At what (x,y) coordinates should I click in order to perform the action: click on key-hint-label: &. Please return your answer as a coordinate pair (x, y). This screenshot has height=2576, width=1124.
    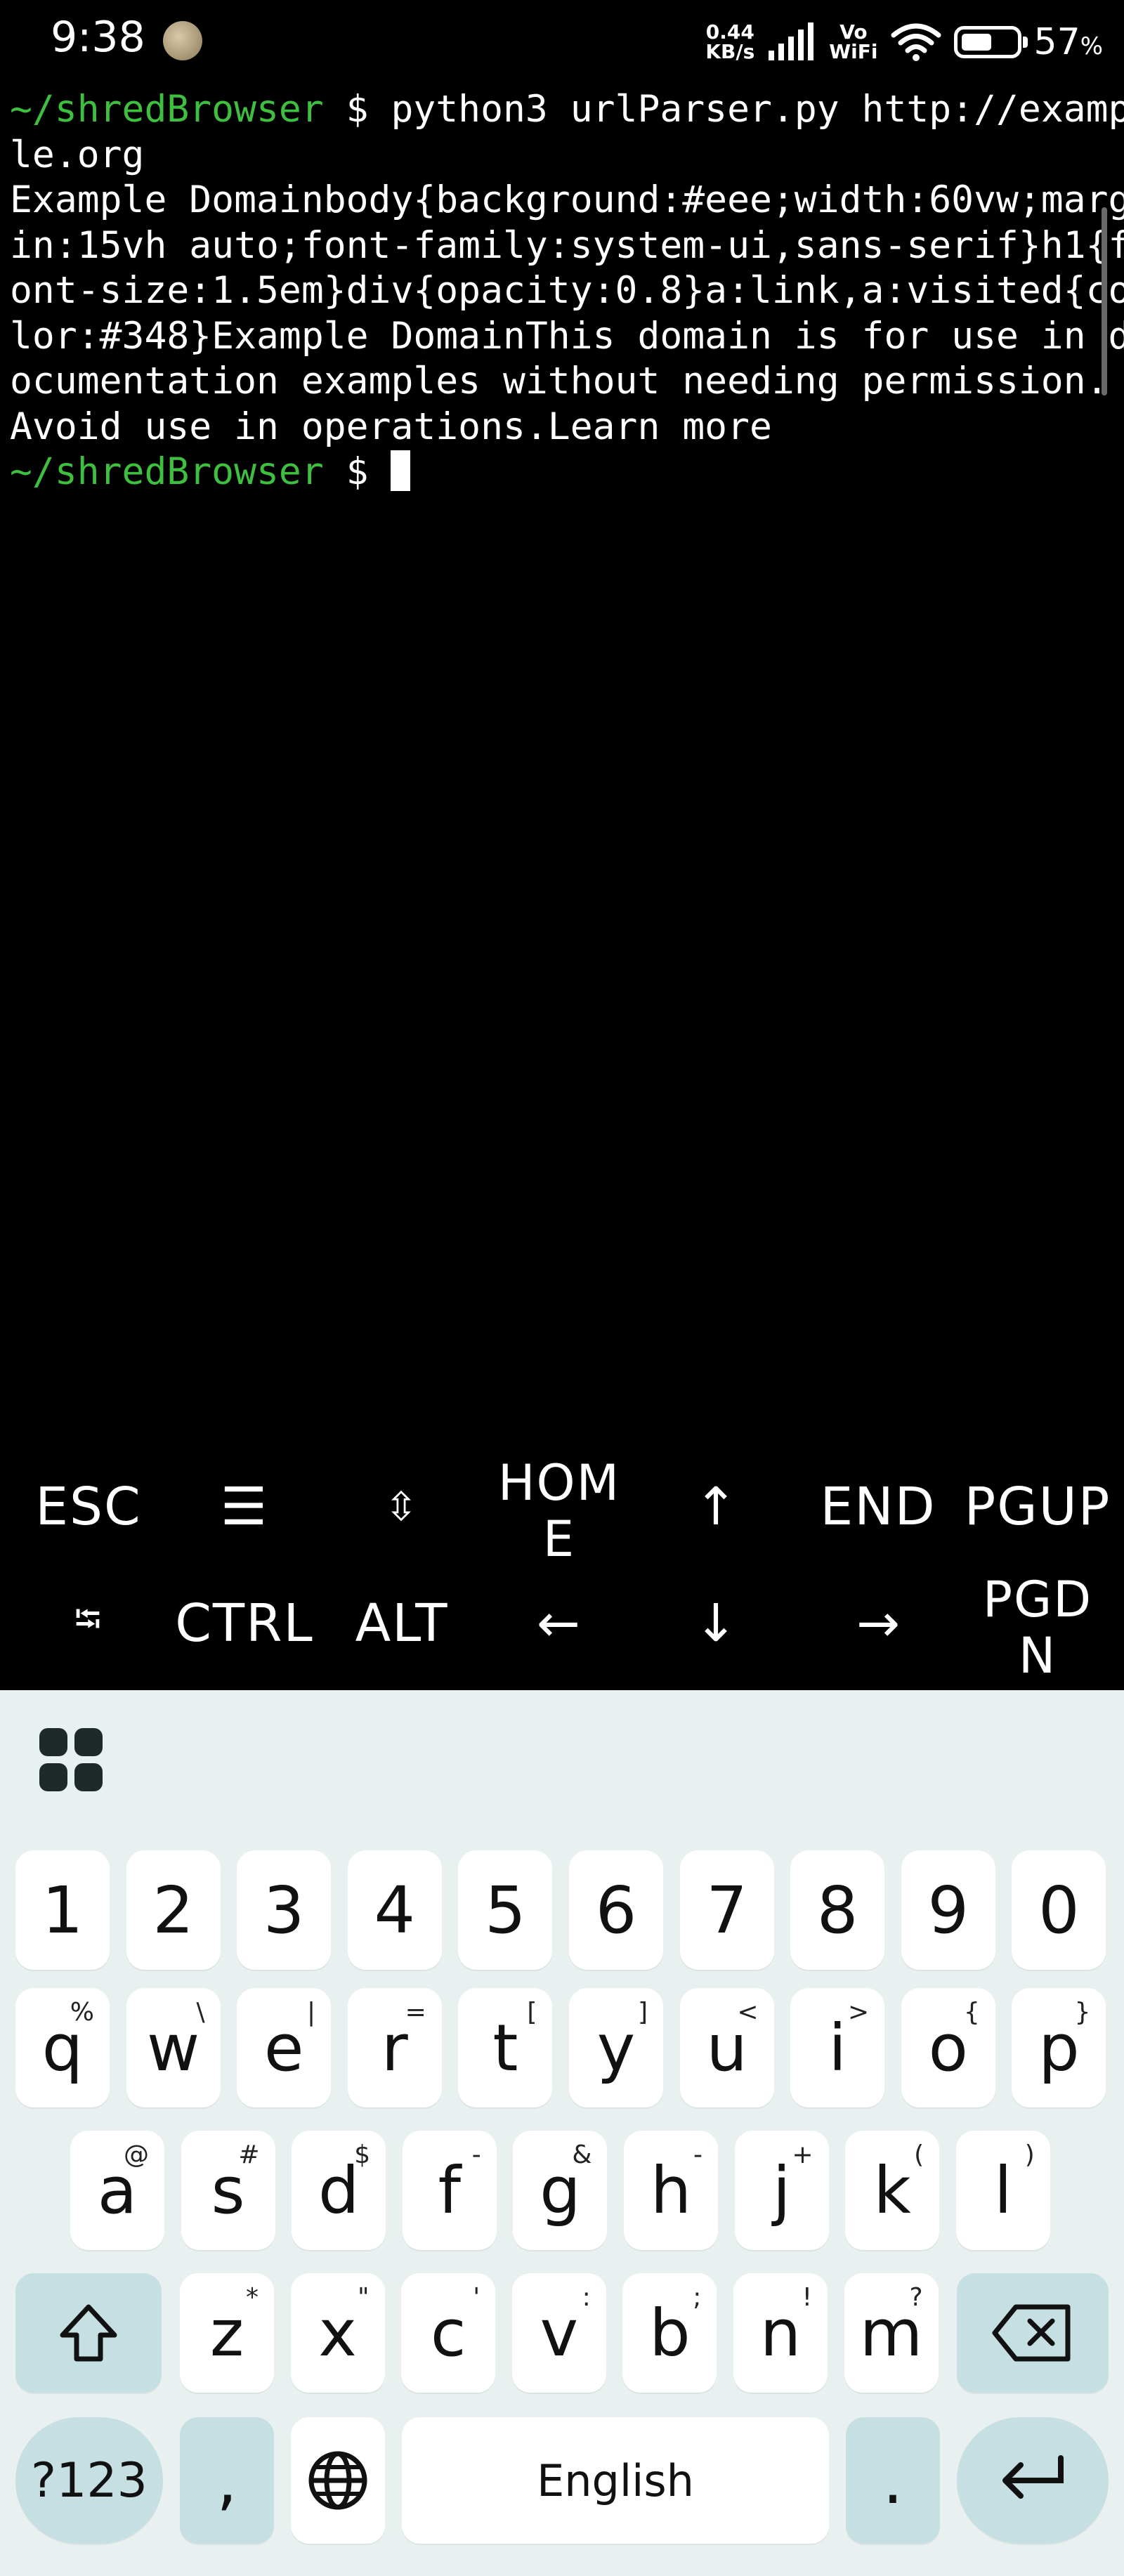
    Looking at the image, I should click on (582, 2154).